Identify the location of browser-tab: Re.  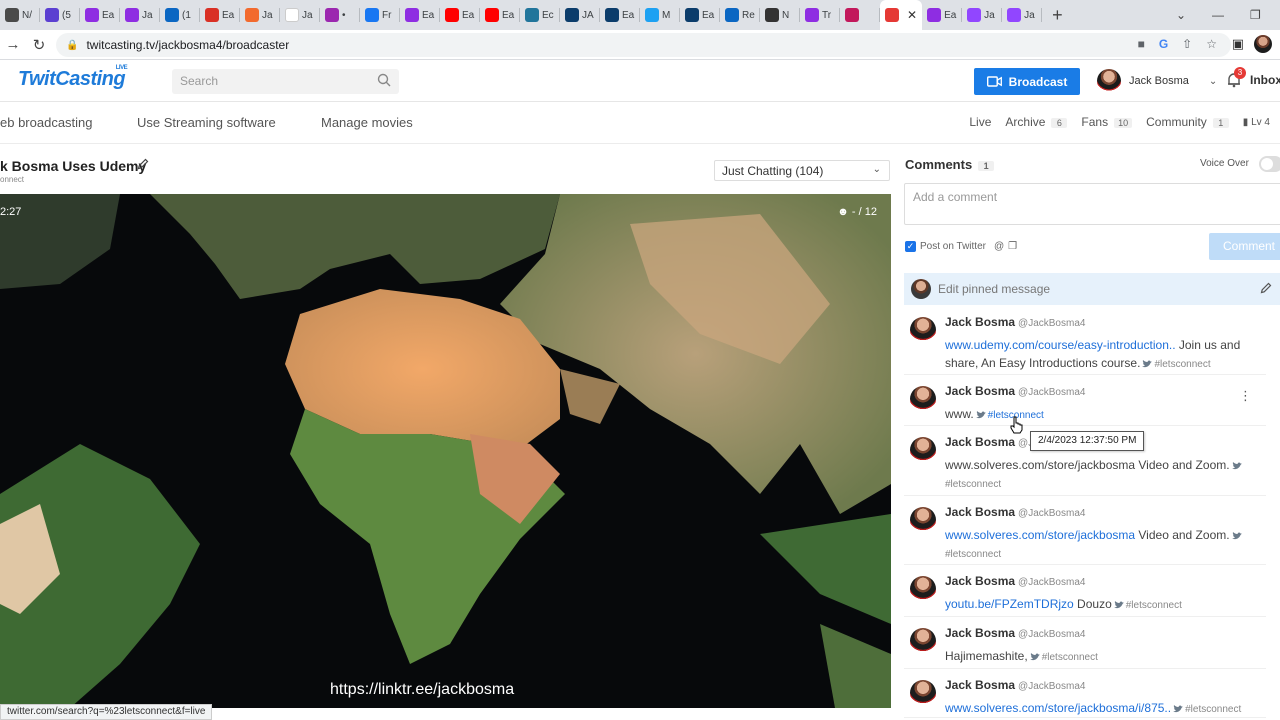
(740, 15).